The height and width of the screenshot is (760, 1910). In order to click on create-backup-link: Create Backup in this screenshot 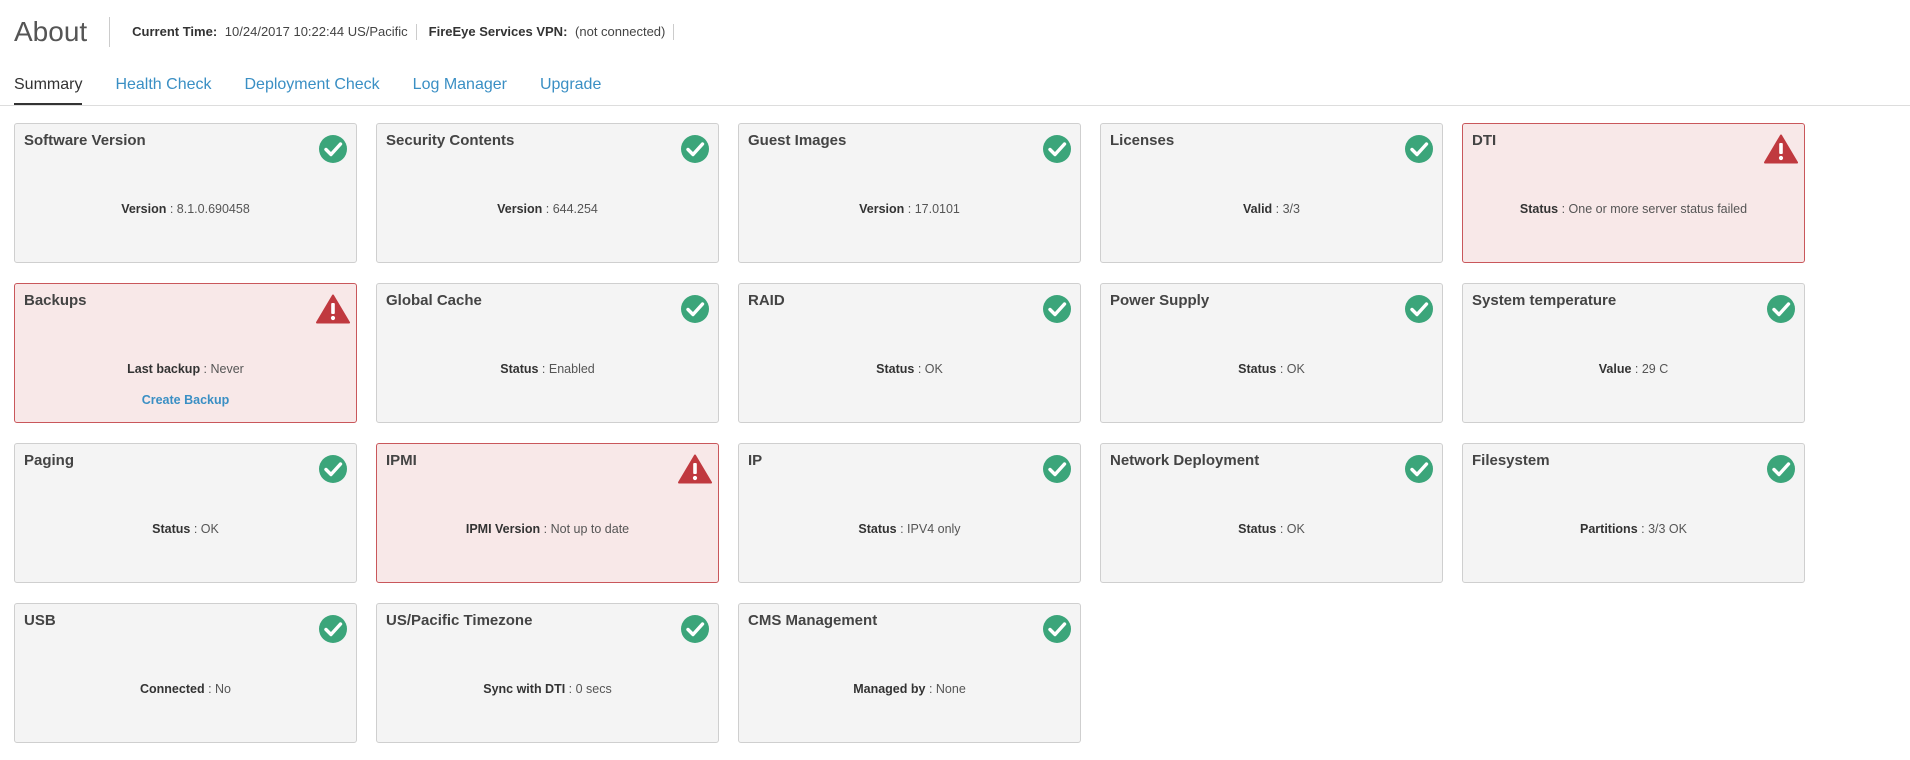, I will do `click(185, 400)`.